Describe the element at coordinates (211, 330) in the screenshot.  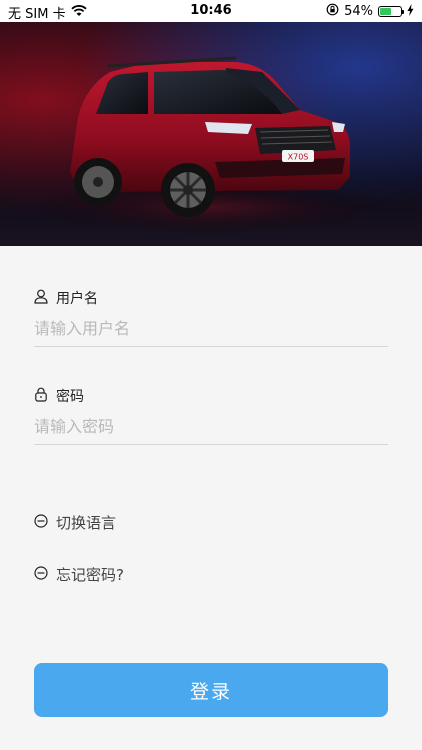
I see `username-input` at that location.